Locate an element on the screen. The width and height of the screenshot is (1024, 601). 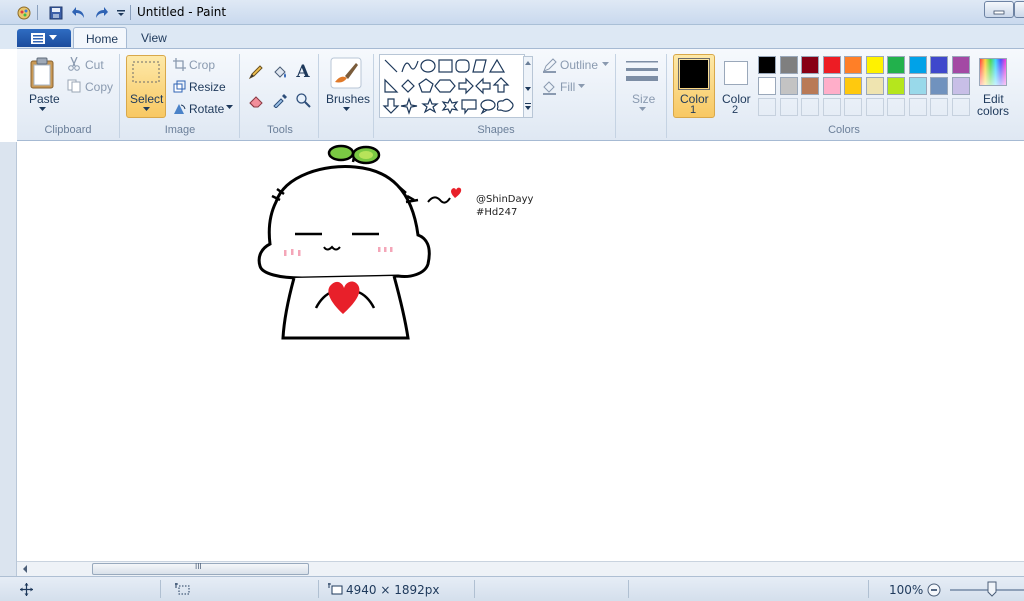
paint-app-icon is located at coordinates (23, 12).